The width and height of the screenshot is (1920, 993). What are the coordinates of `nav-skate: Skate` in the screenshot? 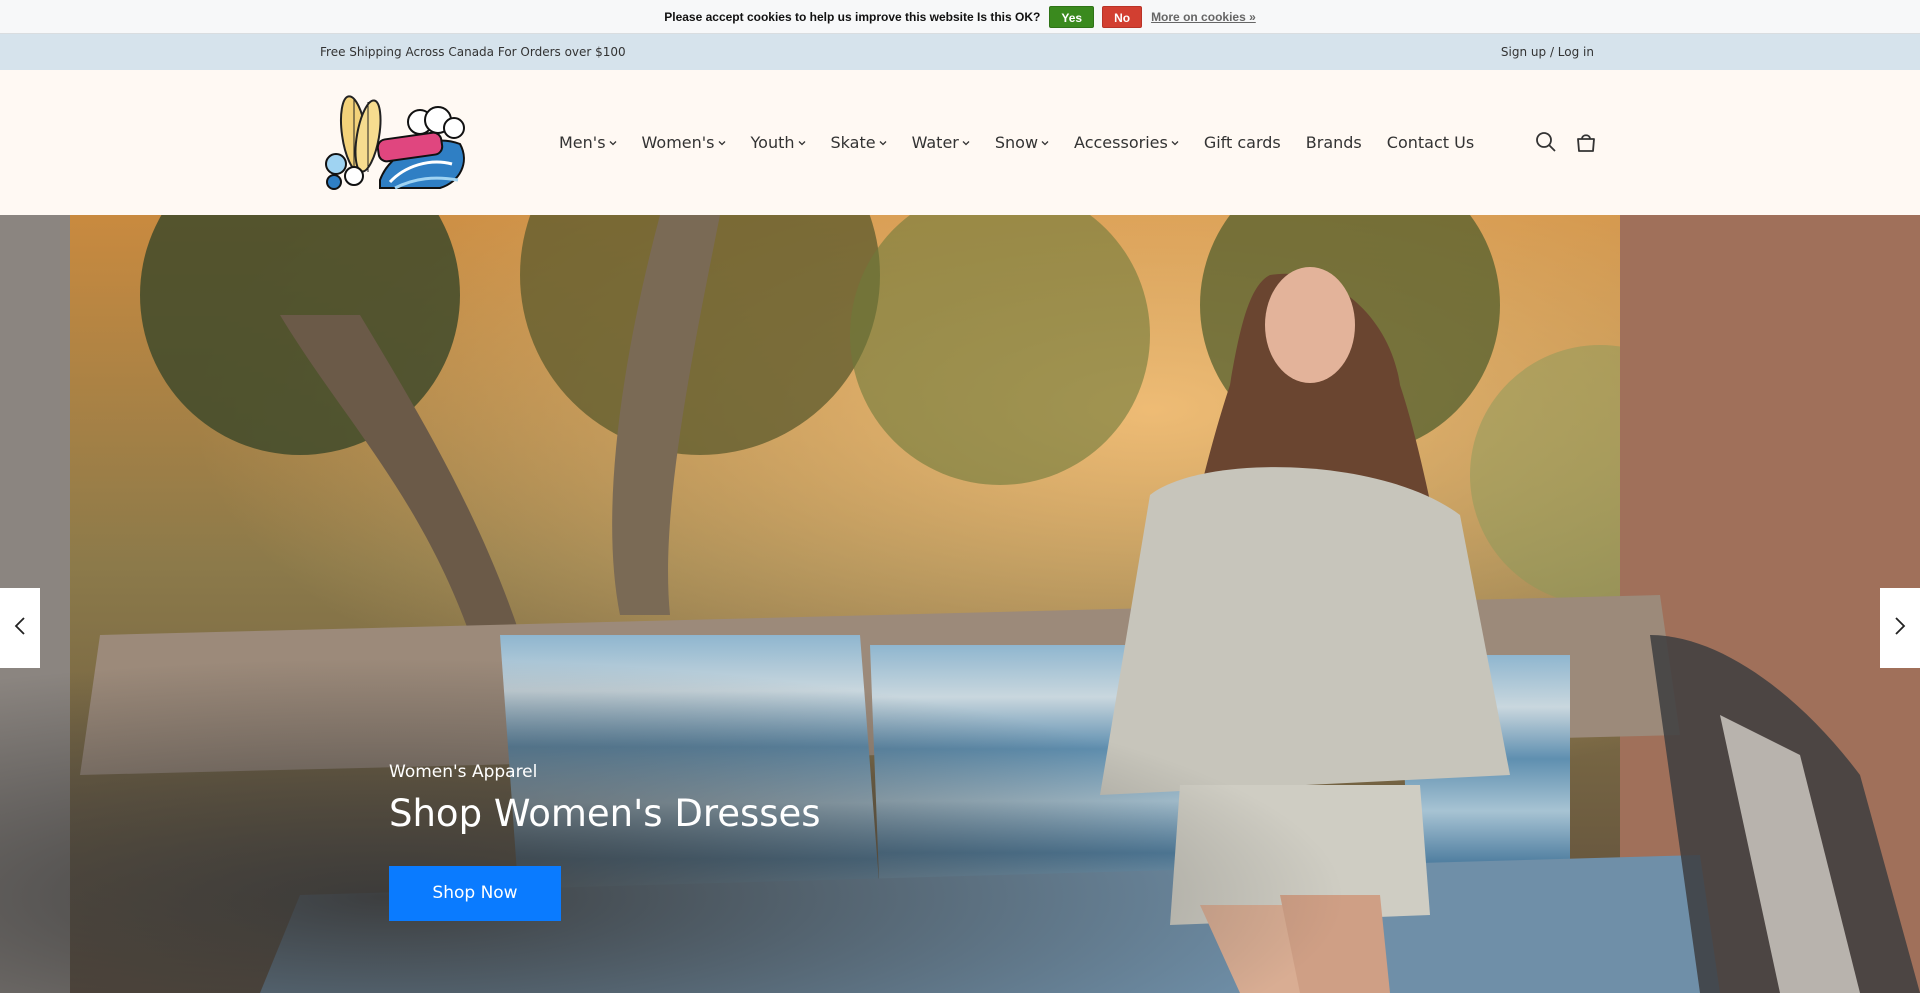 It's located at (859, 142).